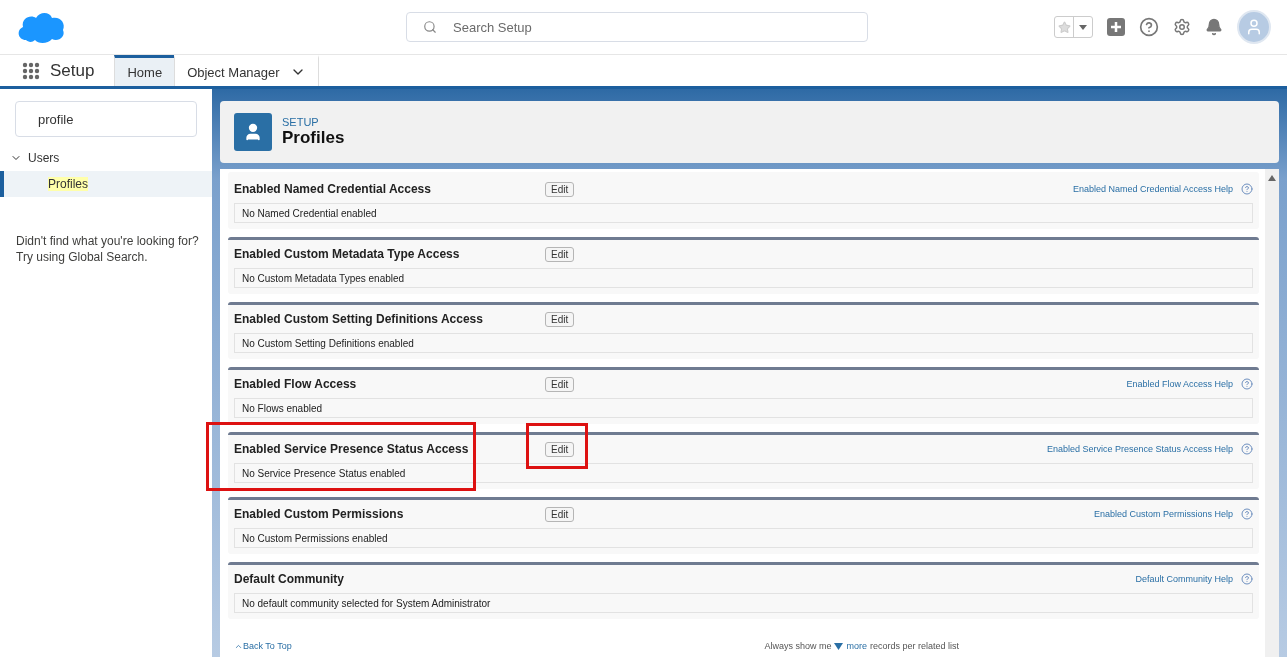 The width and height of the screenshot is (1287, 657). What do you see at coordinates (352, 449) in the screenshot?
I see `section-title: Enabled Service Presence Status Access` at bounding box center [352, 449].